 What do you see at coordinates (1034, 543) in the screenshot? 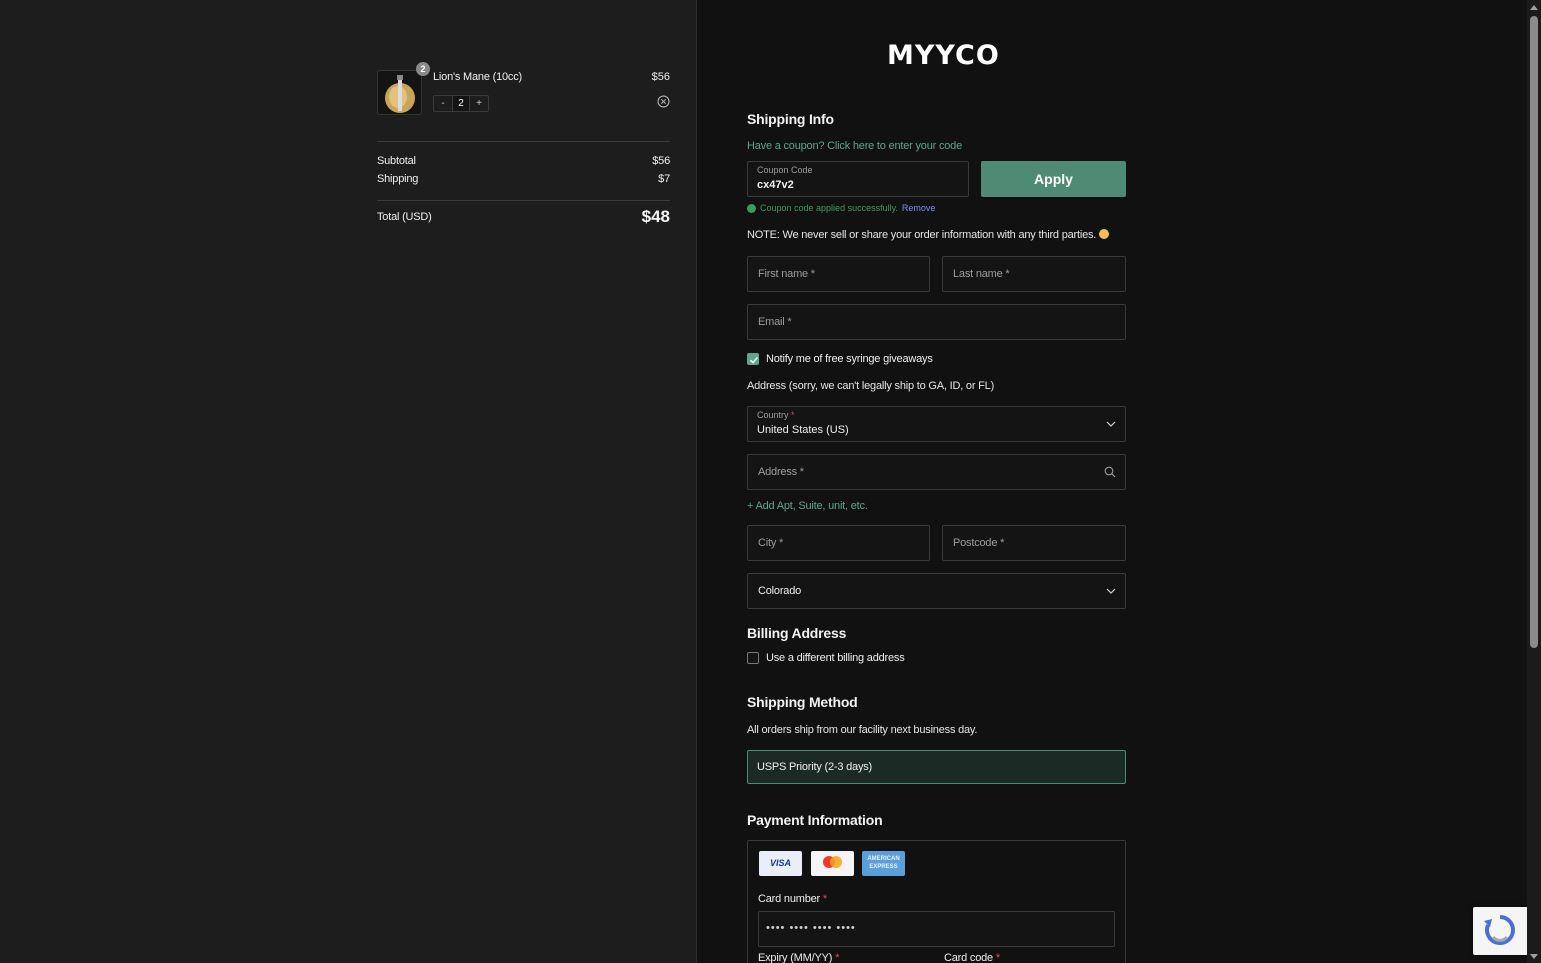
I see `postcode-field: Postcode *` at bounding box center [1034, 543].